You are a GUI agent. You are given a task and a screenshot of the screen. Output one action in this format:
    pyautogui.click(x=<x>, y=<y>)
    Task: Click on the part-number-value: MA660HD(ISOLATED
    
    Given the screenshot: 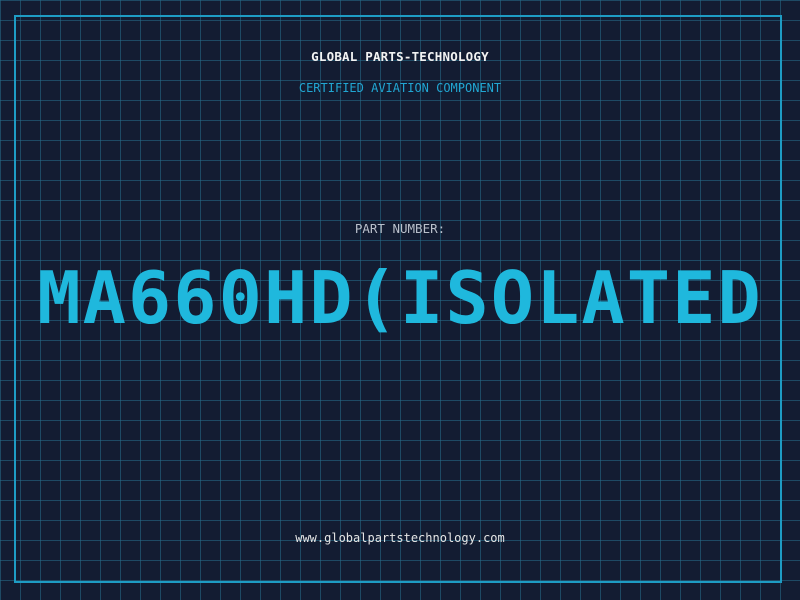 What is the action you would take?
    pyautogui.click(x=400, y=298)
    